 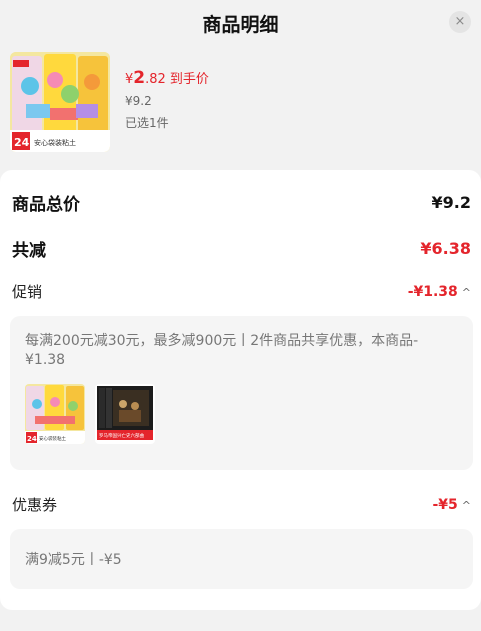 What do you see at coordinates (241, 248) in the screenshot?
I see `reduce-row: 共减 ¥6.38` at bounding box center [241, 248].